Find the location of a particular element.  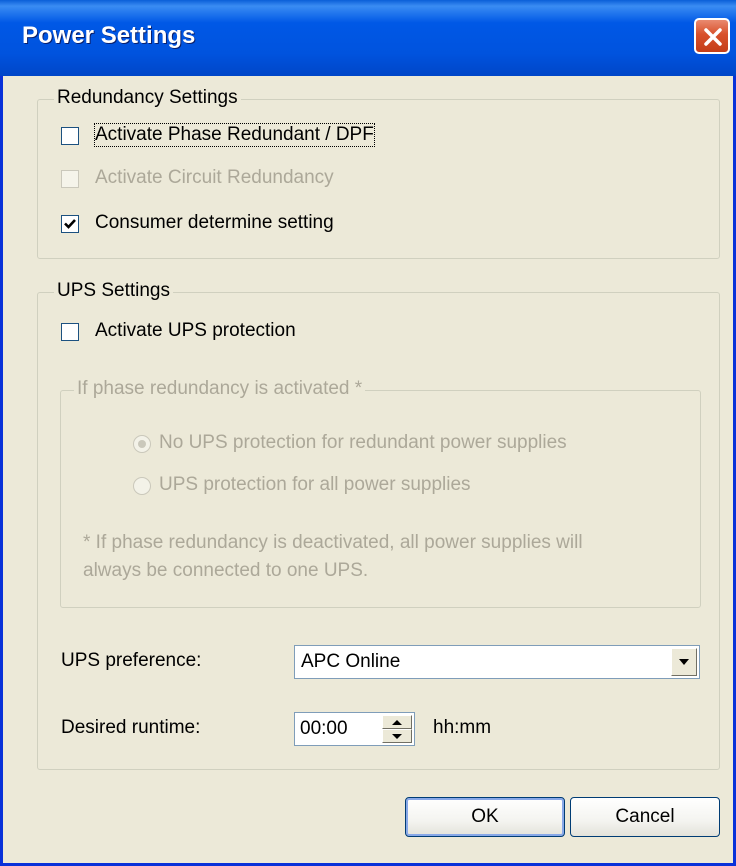

note-line-2: always be connected to one UPS. is located at coordinates (226, 570).